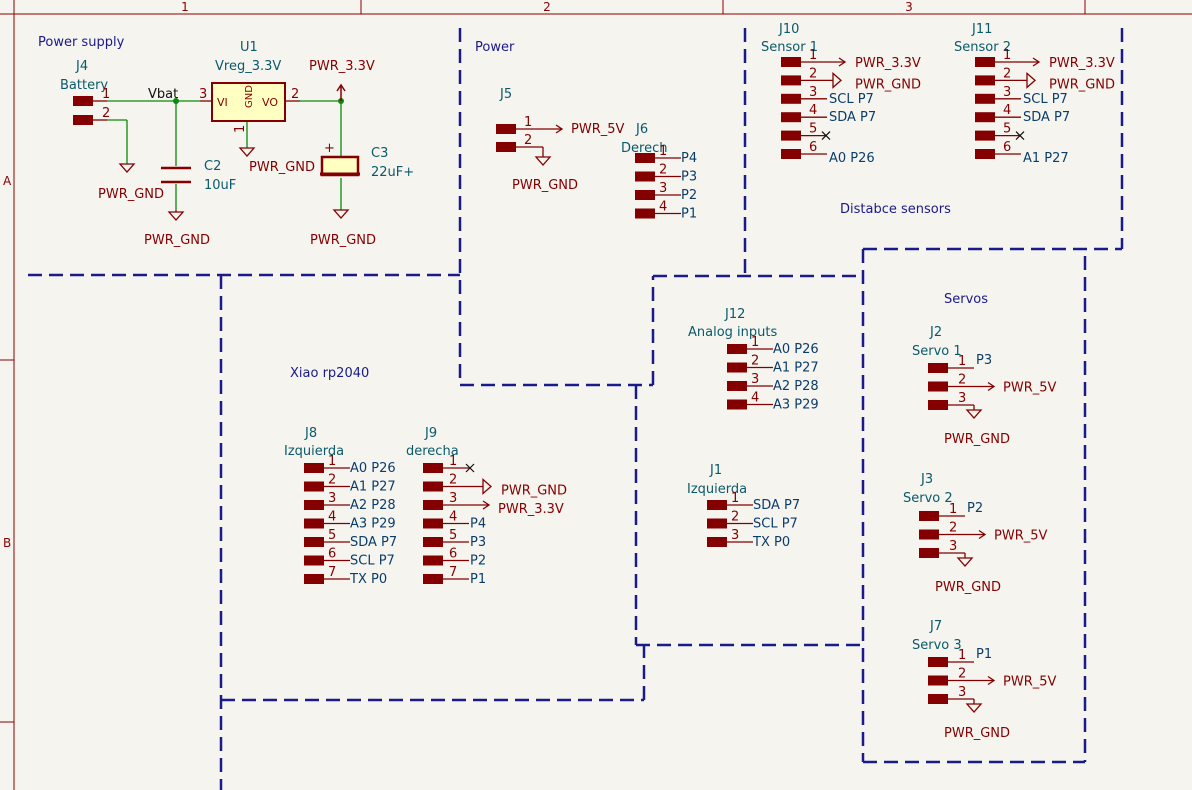 The width and height of the screenshot is (1192, 790). I want to click on j1-pin-2-number: 2, so click(735, 517).